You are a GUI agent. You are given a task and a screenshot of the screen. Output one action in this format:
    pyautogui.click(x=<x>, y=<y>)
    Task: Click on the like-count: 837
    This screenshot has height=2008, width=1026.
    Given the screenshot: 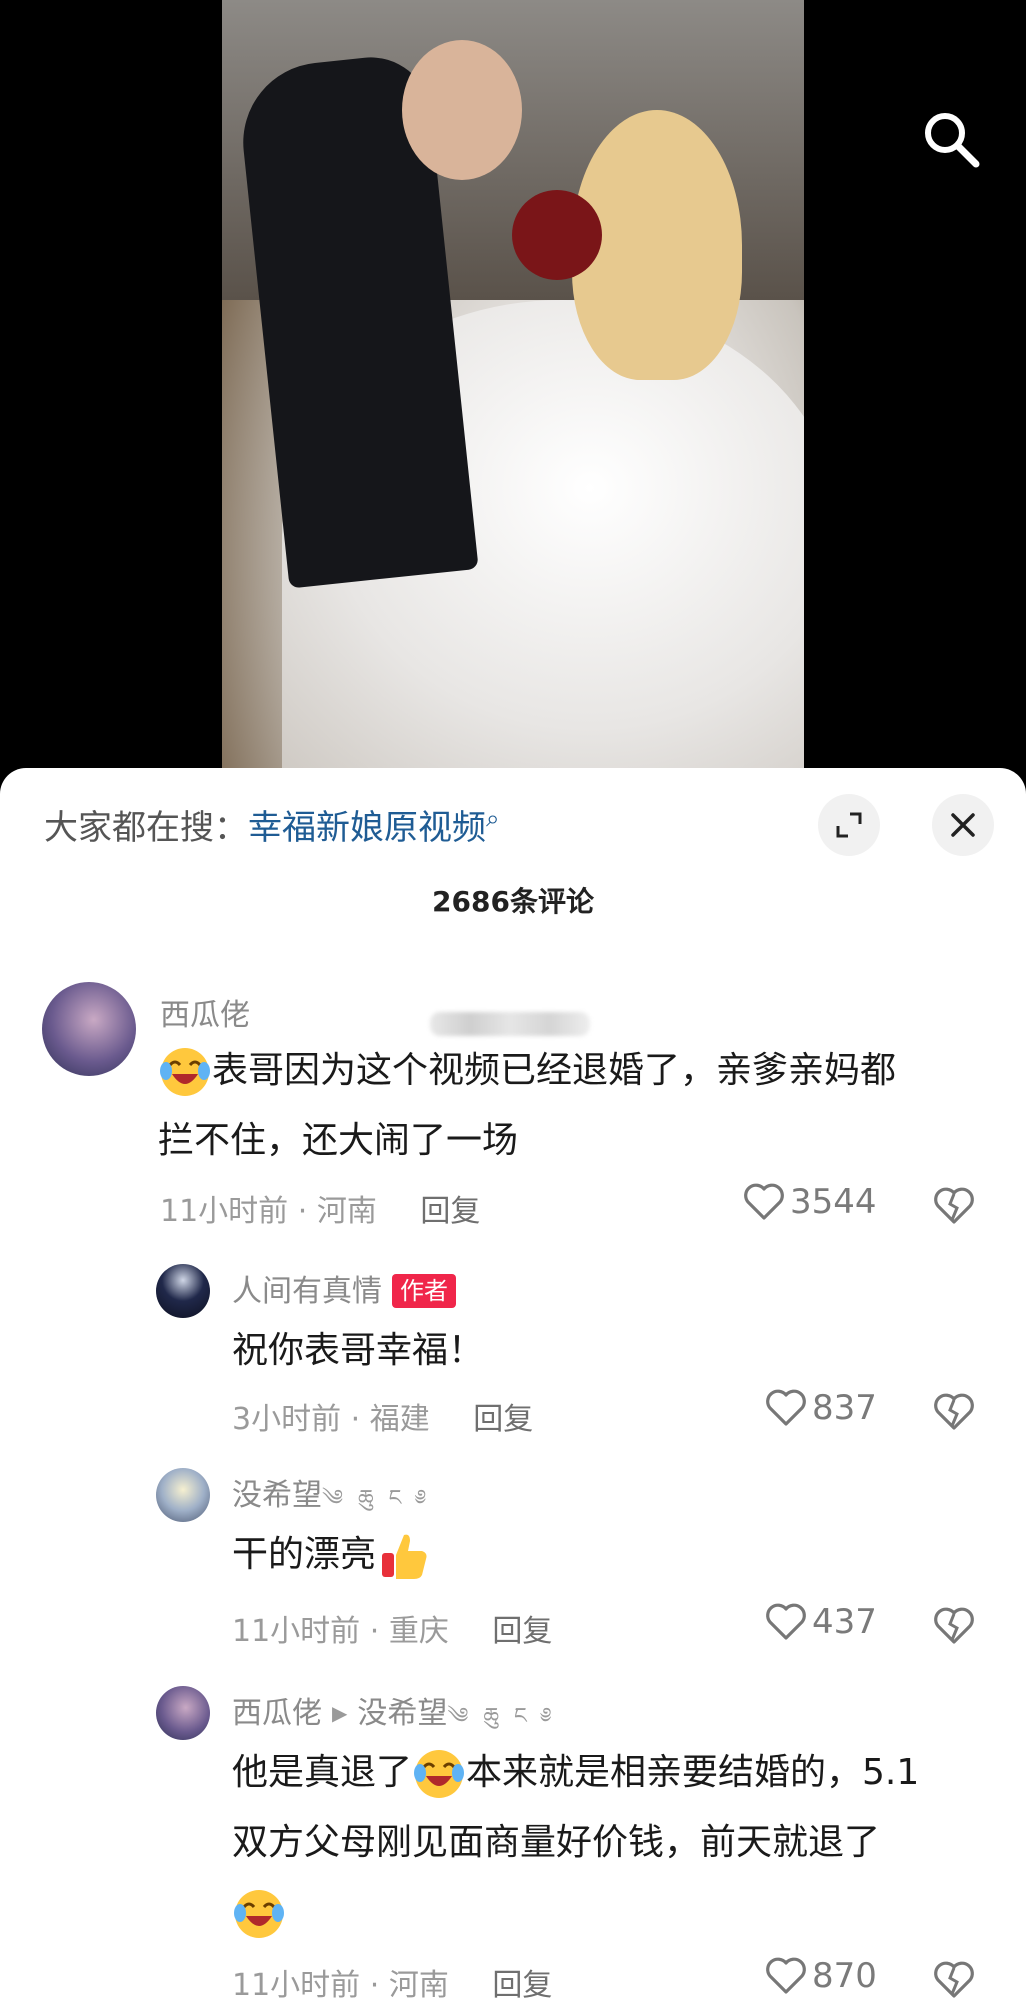 What is the action you would take?
    pyautogui.click(x=844, y=1408)
    